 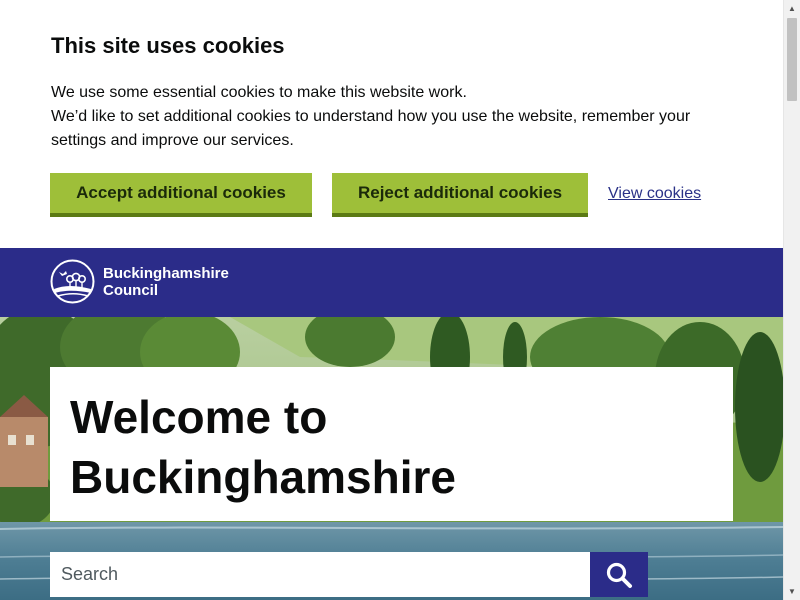 I want to click on council-logo-link: Buckinghamshire Council, so click(x=139, y=281).